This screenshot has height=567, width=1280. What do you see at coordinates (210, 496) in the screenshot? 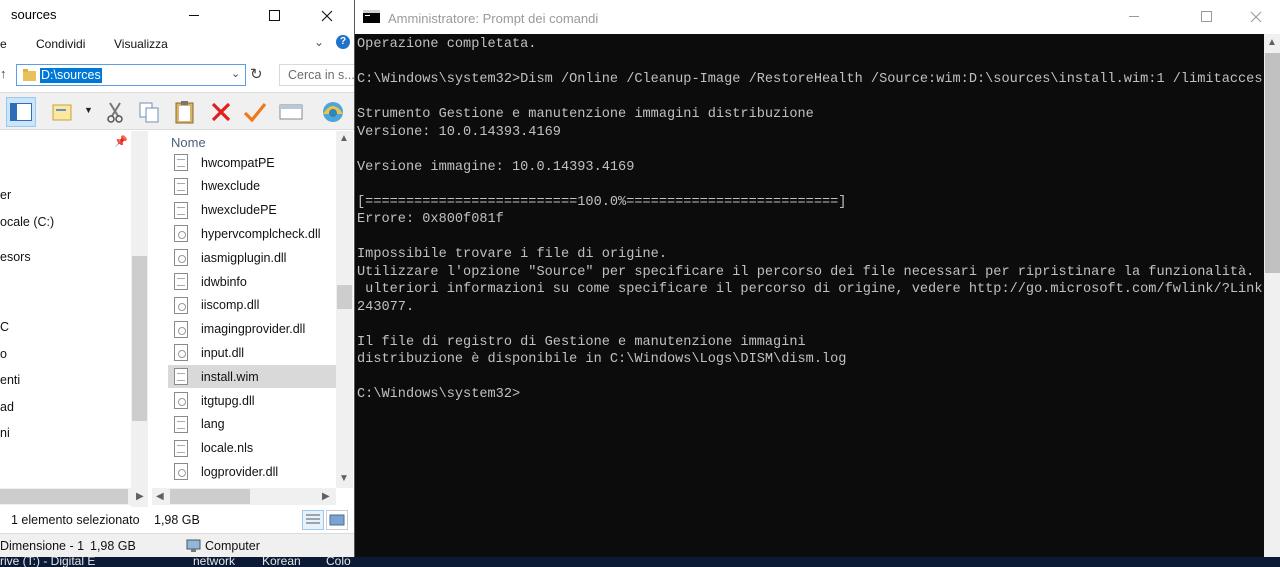
I see `file-hscroll-thumb` at bounding box center [210, 496].